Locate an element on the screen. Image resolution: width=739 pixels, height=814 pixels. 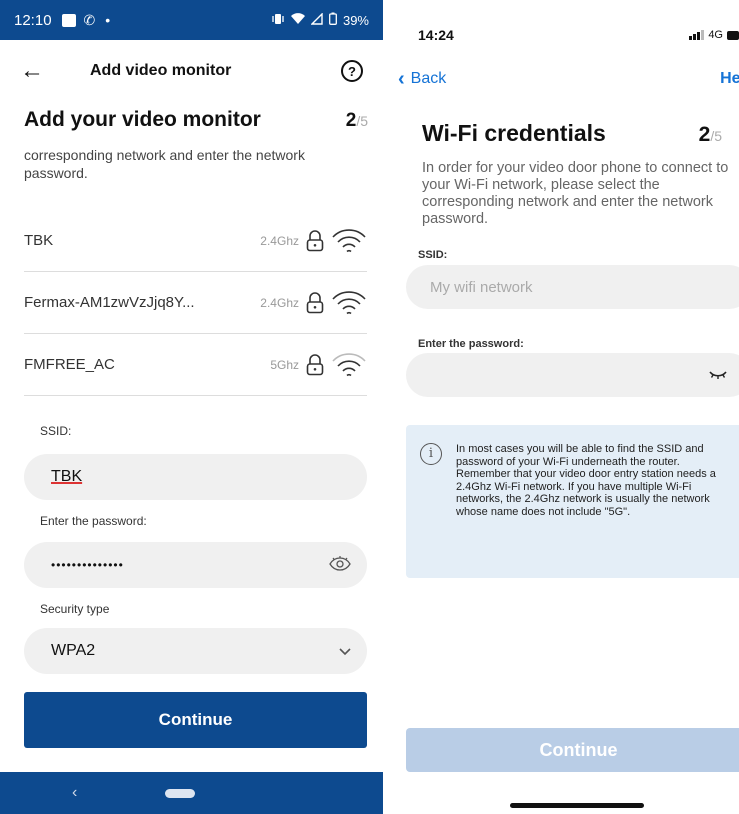
network-type: 4G is located at coordinates (715, 35).